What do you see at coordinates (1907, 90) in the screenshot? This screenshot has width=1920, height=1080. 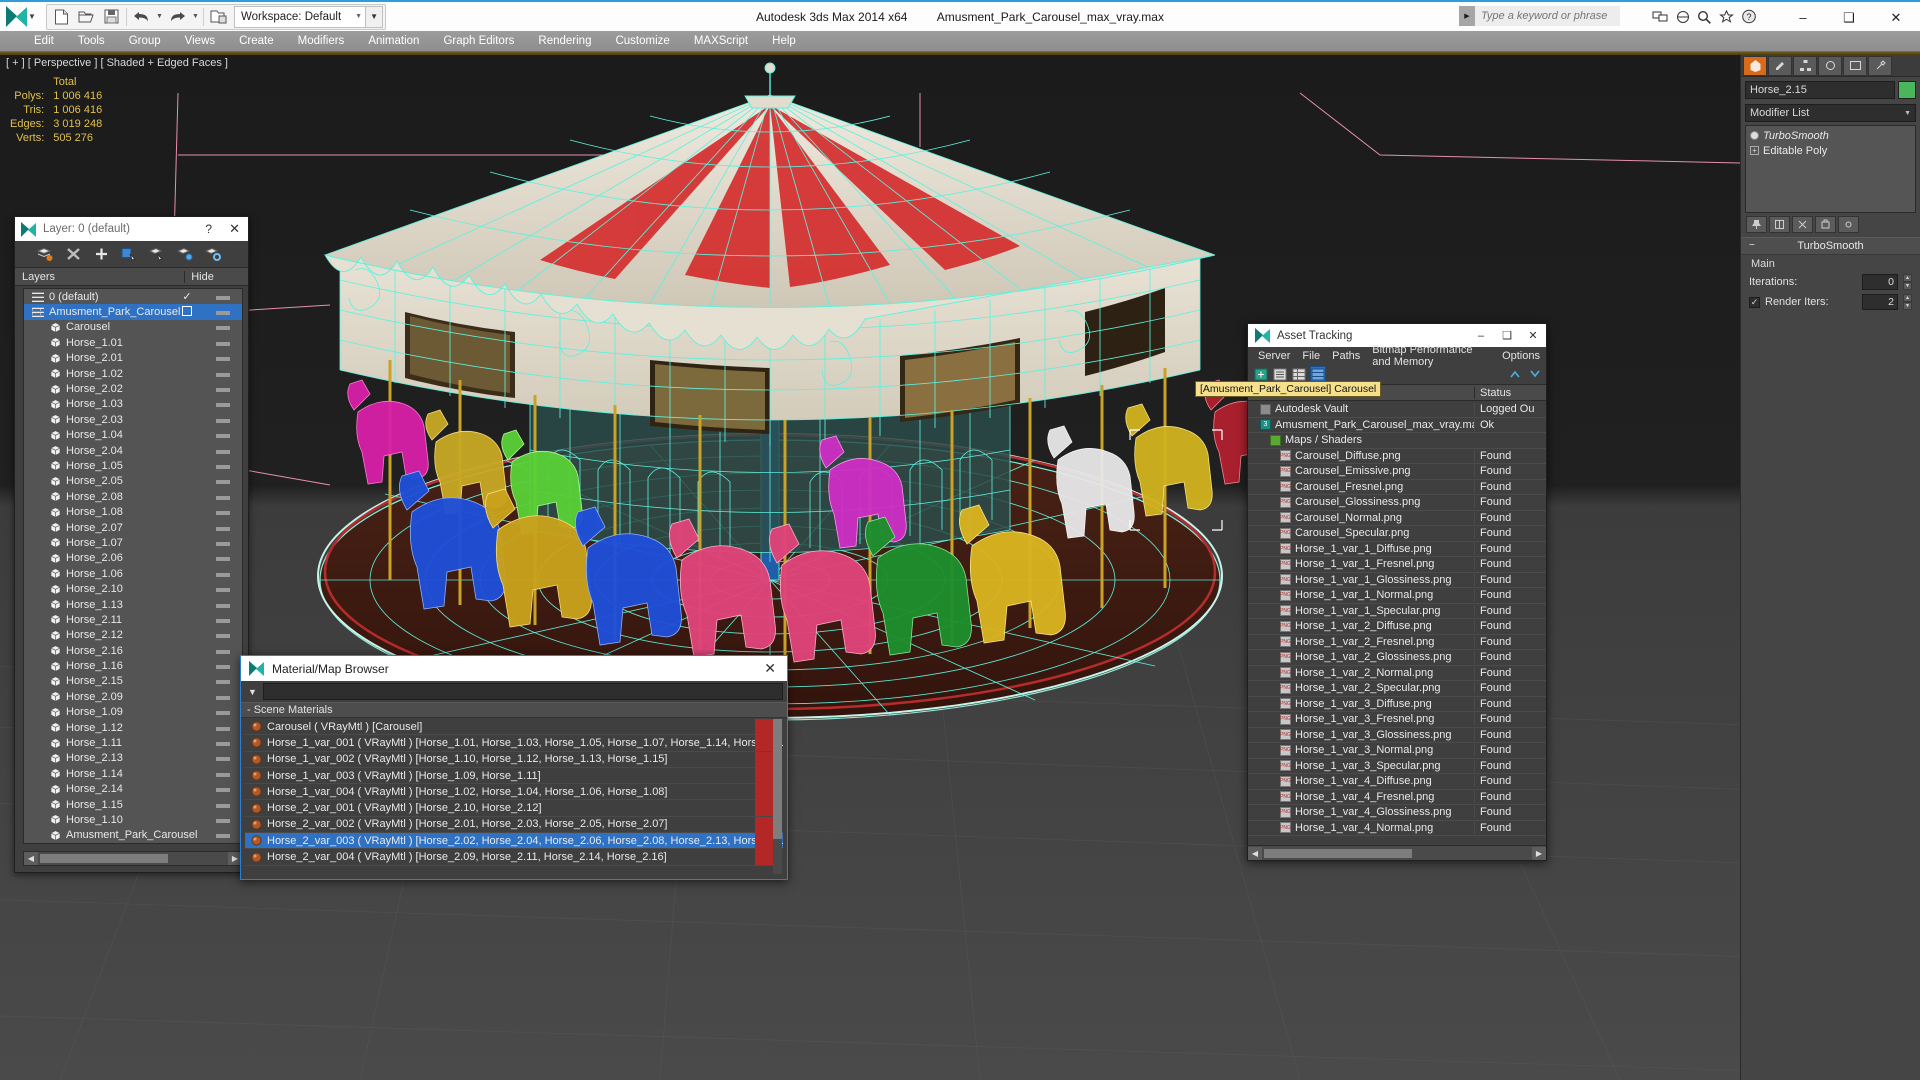 I see `object-color-swatch` at bounding box center [1907, 90].